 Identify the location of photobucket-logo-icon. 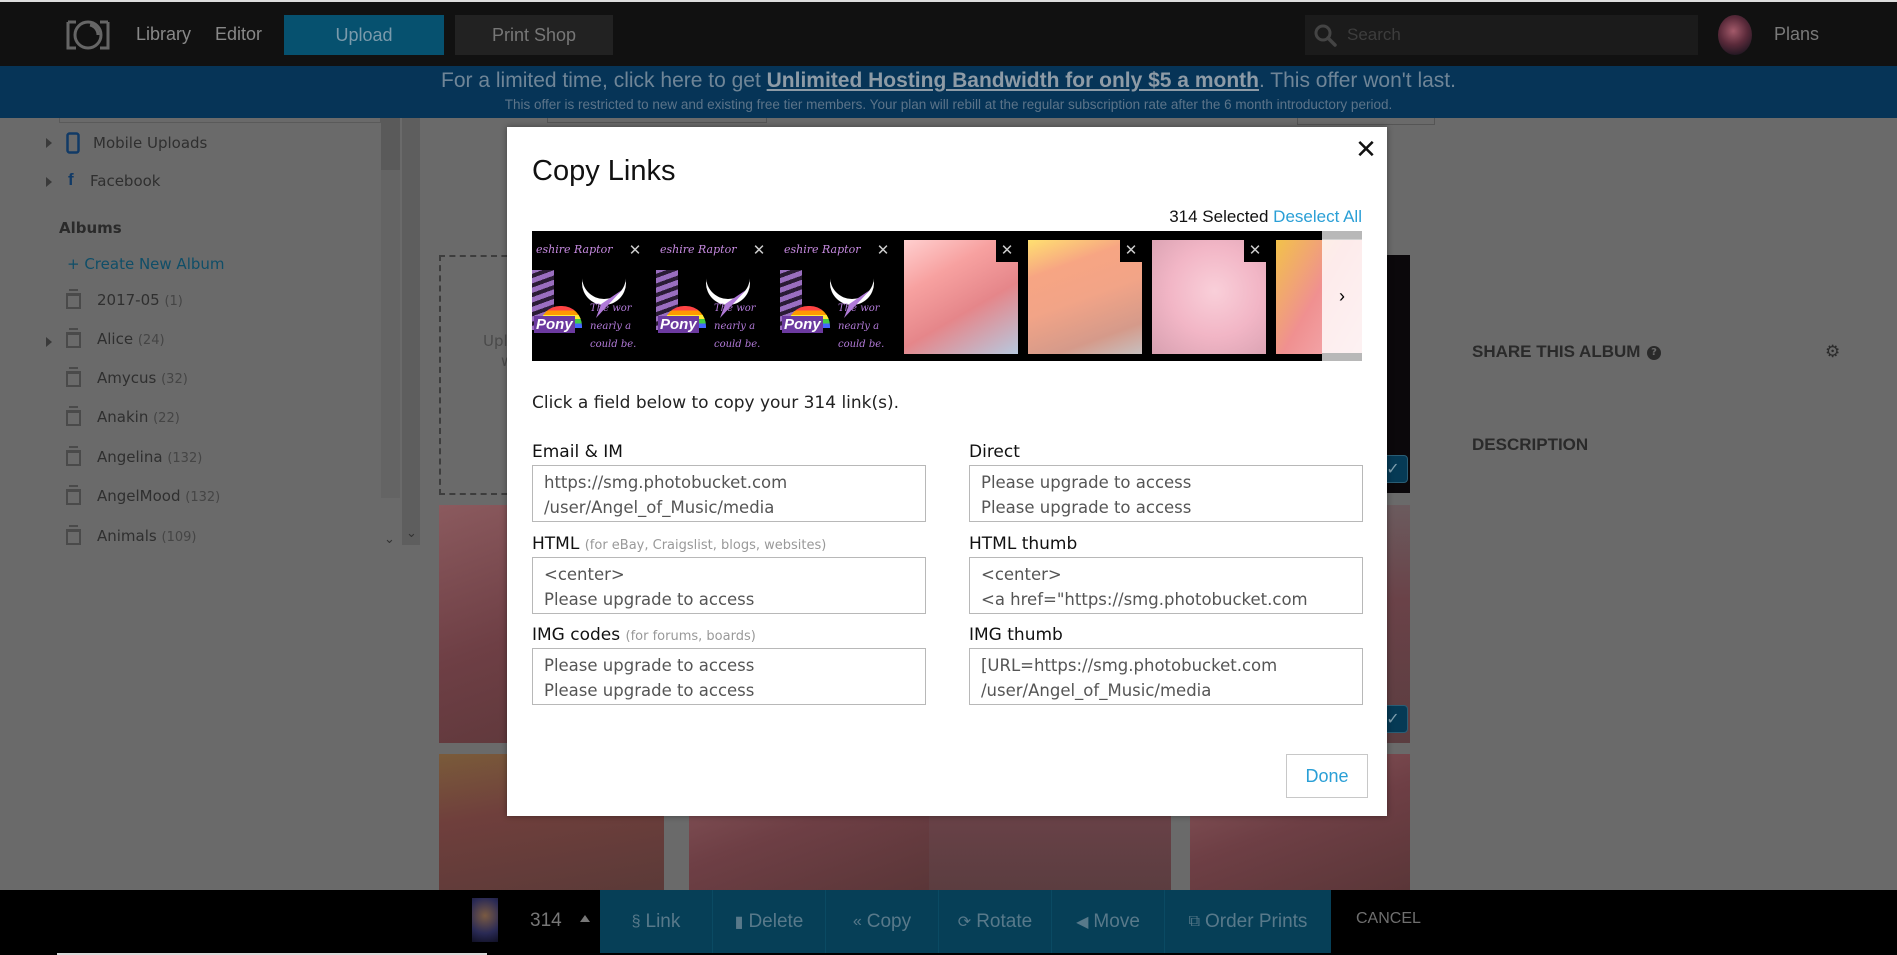
(88, 34).